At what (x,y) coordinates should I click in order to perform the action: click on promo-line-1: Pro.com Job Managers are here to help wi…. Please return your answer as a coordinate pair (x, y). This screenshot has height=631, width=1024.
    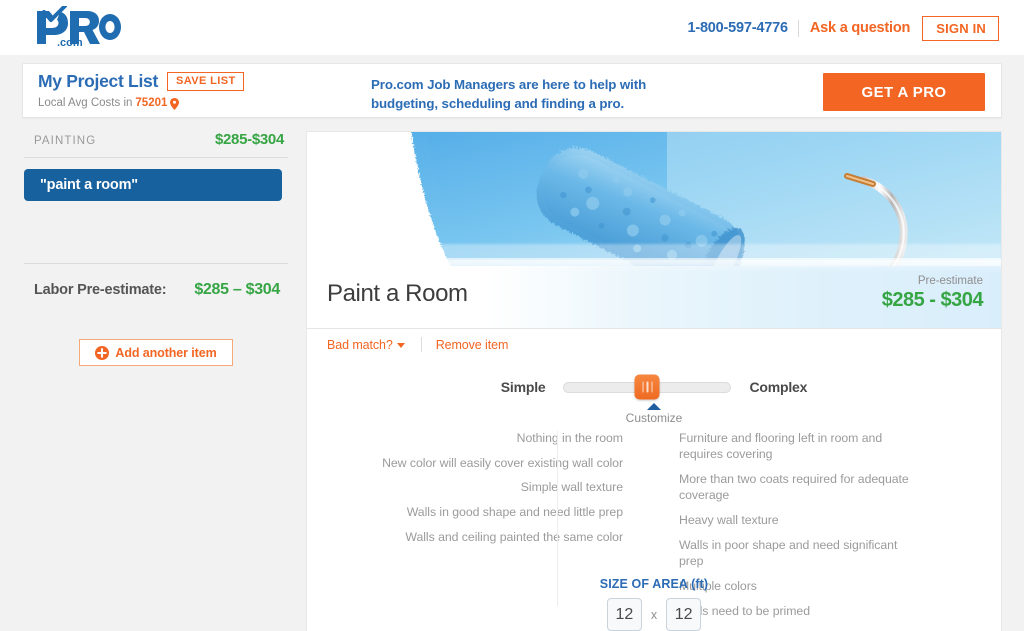
    Looking at the image, I should click on (509, 84).